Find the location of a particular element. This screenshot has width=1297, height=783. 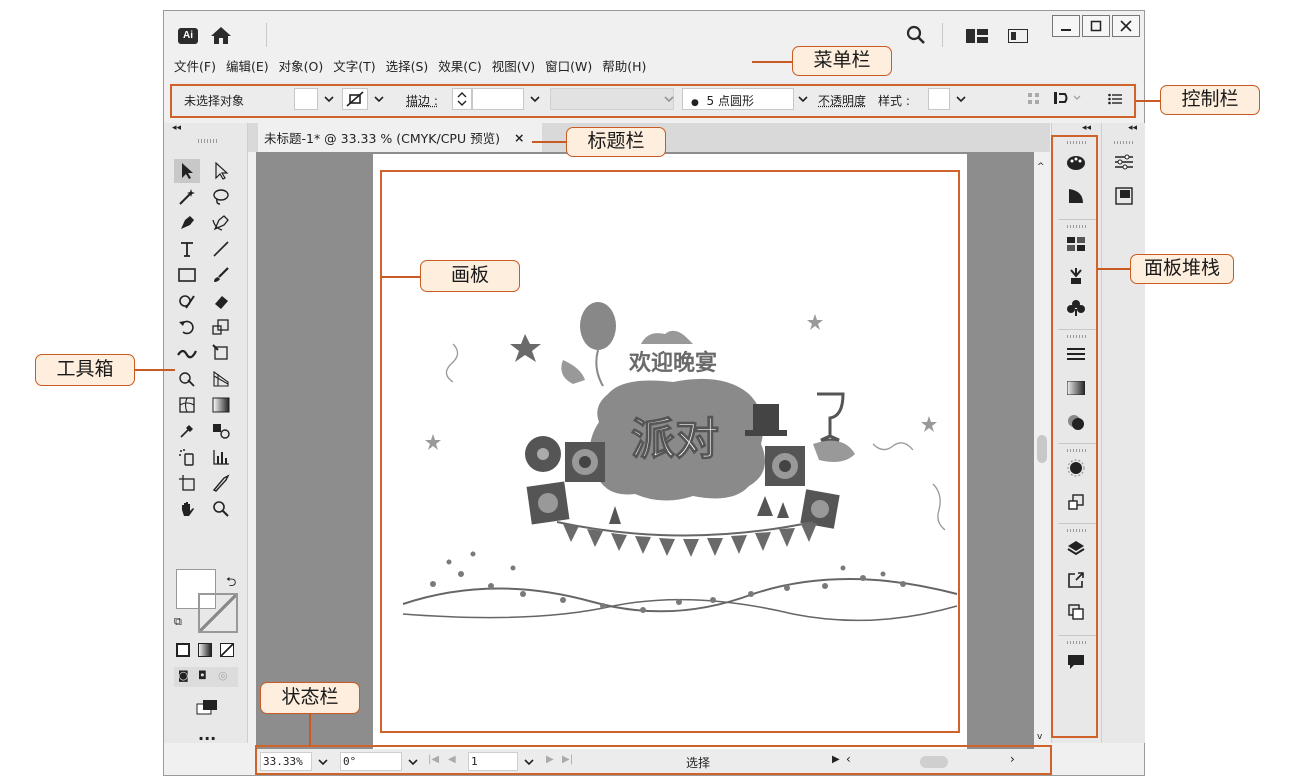

close-tab-icon: × is located at coordinates (519, 137).